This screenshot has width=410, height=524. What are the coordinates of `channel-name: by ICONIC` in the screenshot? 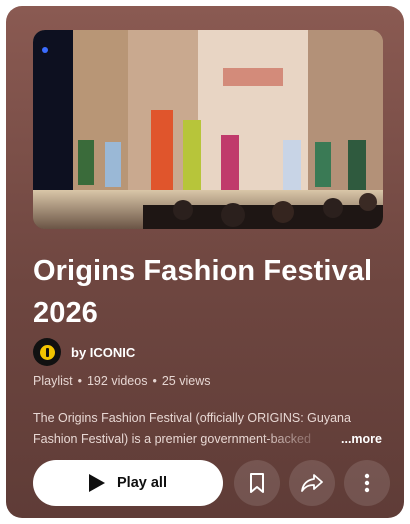 It's located at (103, 352).